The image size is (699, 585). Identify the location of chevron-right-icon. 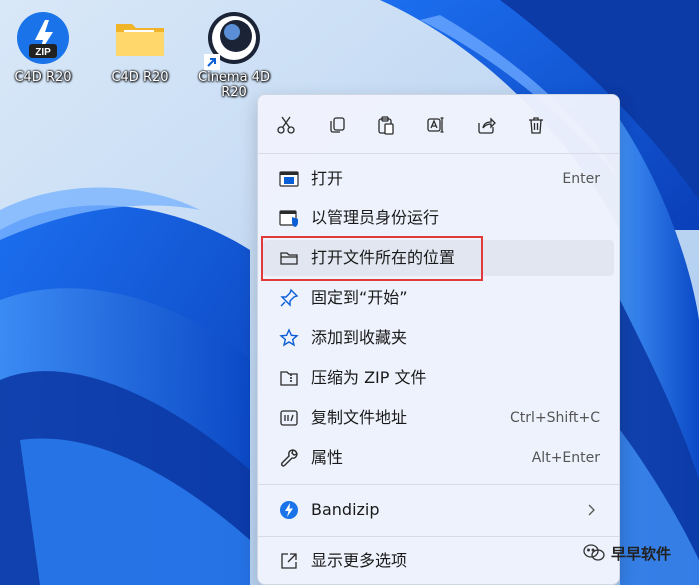
(591, 510).